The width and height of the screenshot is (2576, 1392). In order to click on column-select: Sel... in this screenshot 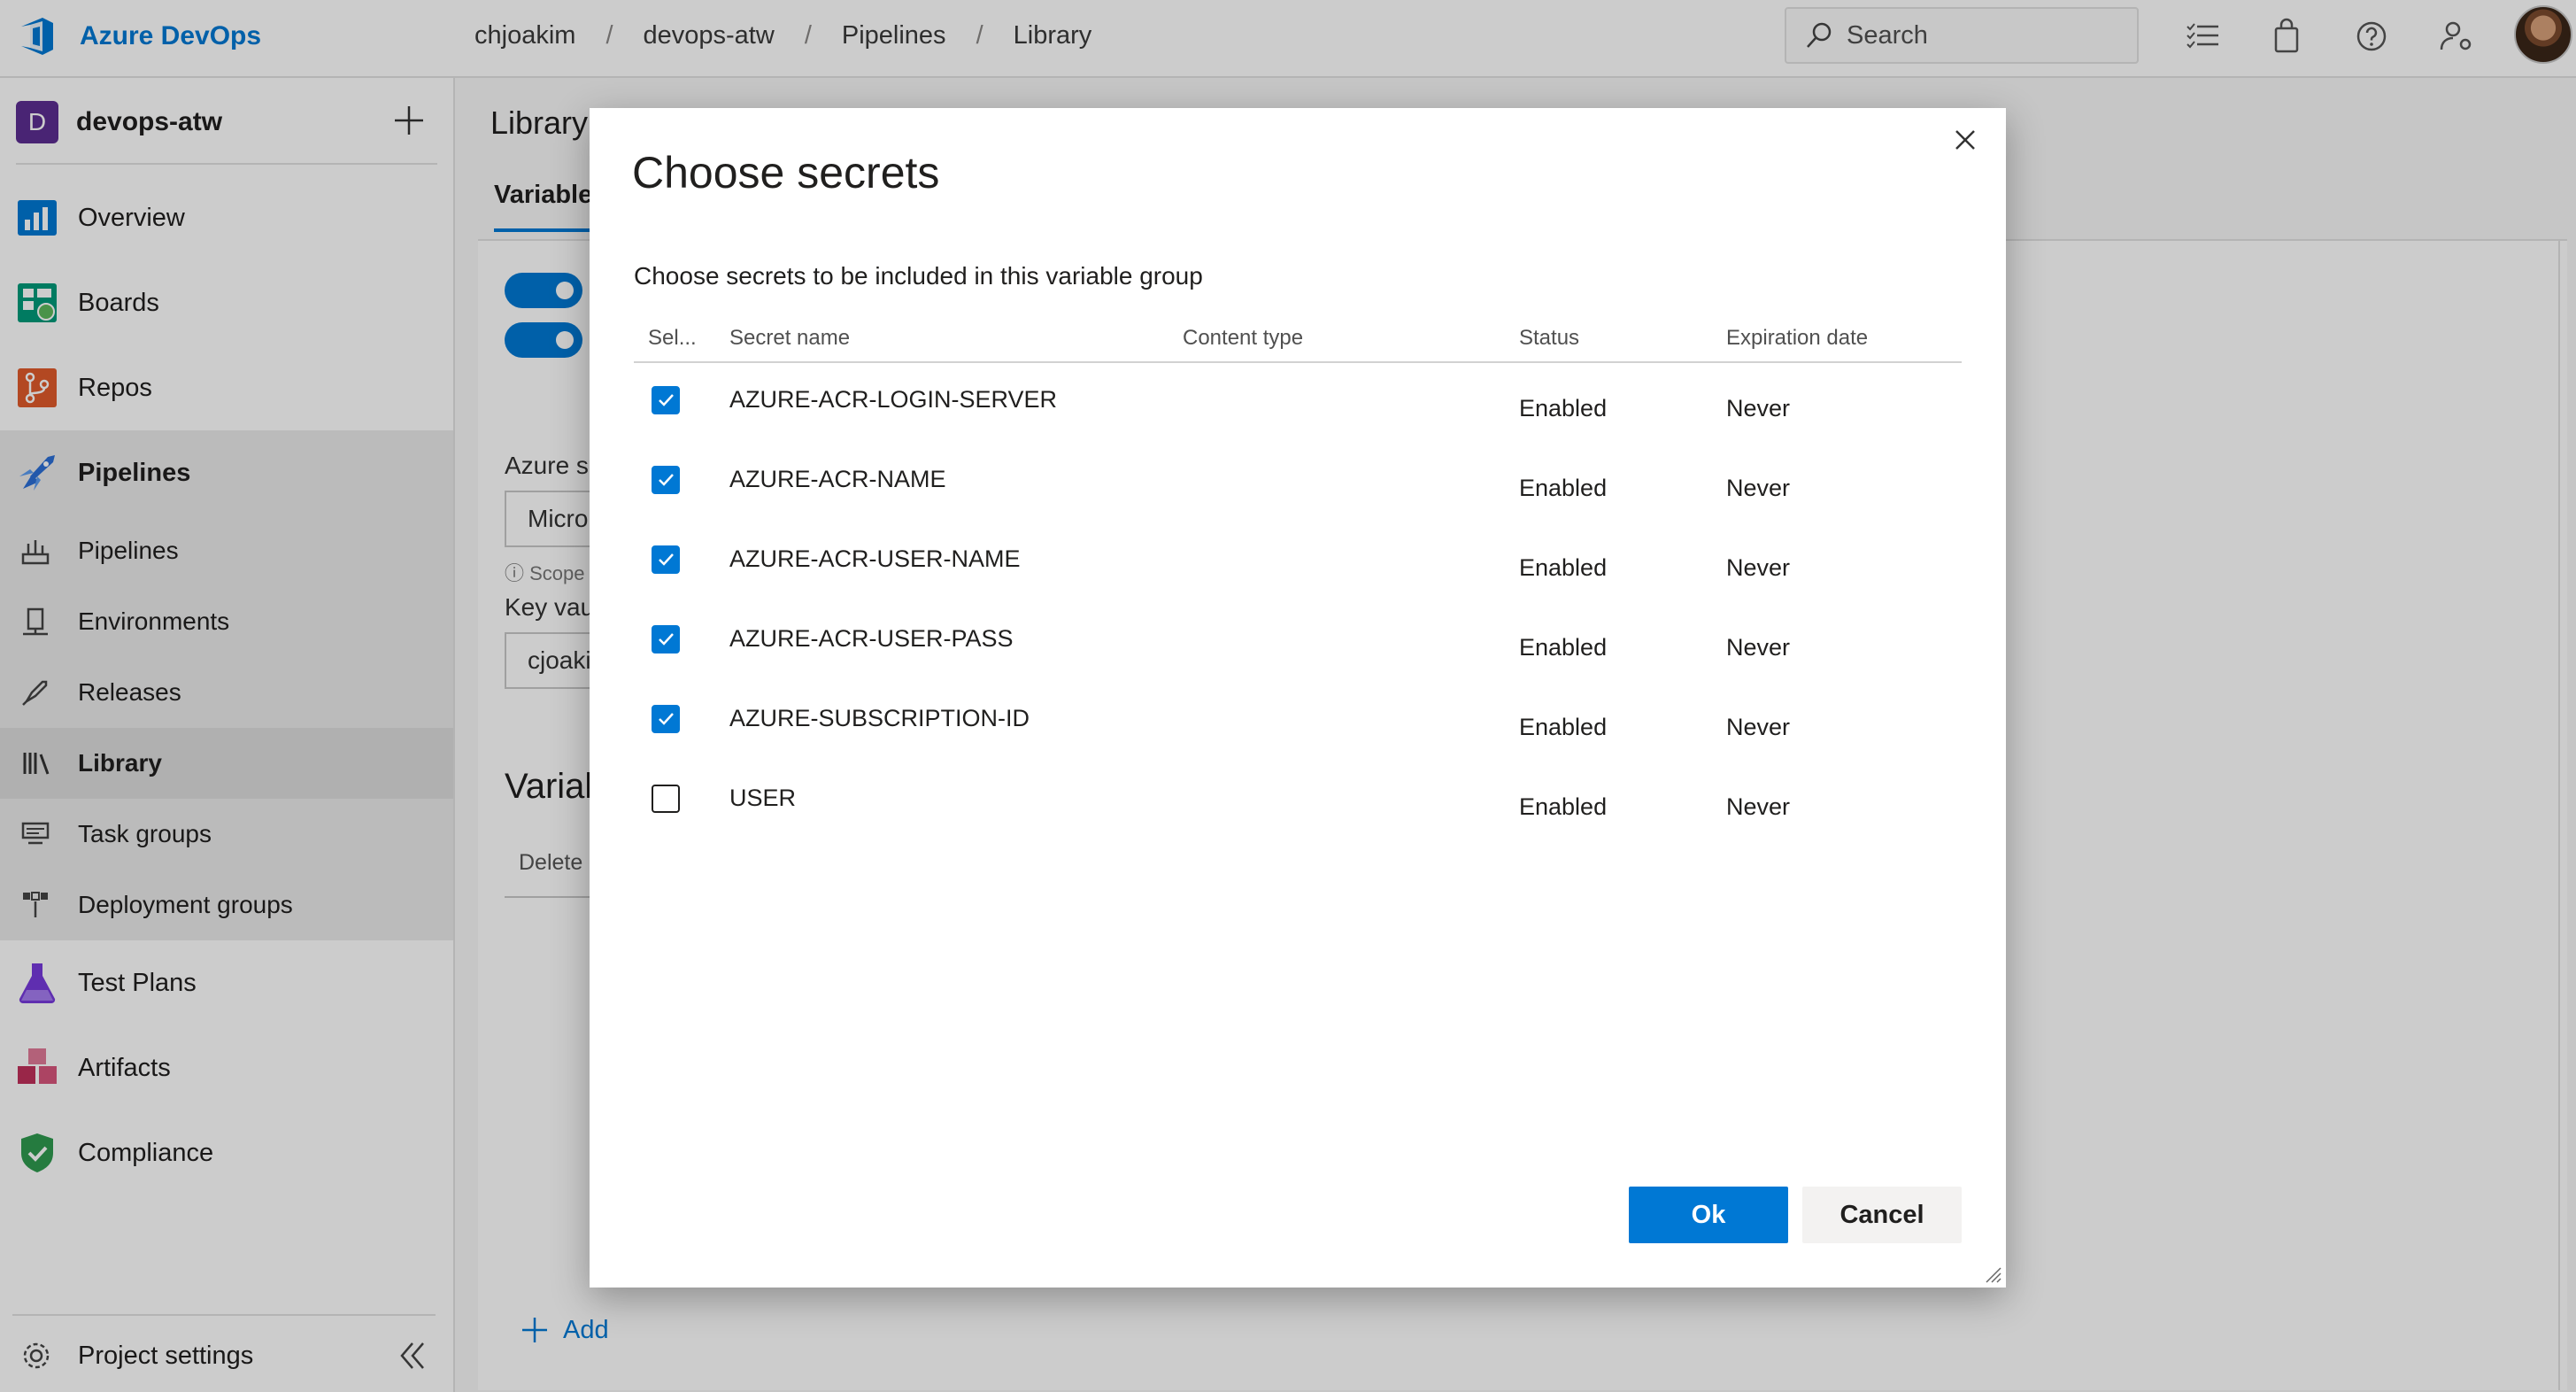, I will do `click(672, 339)`.